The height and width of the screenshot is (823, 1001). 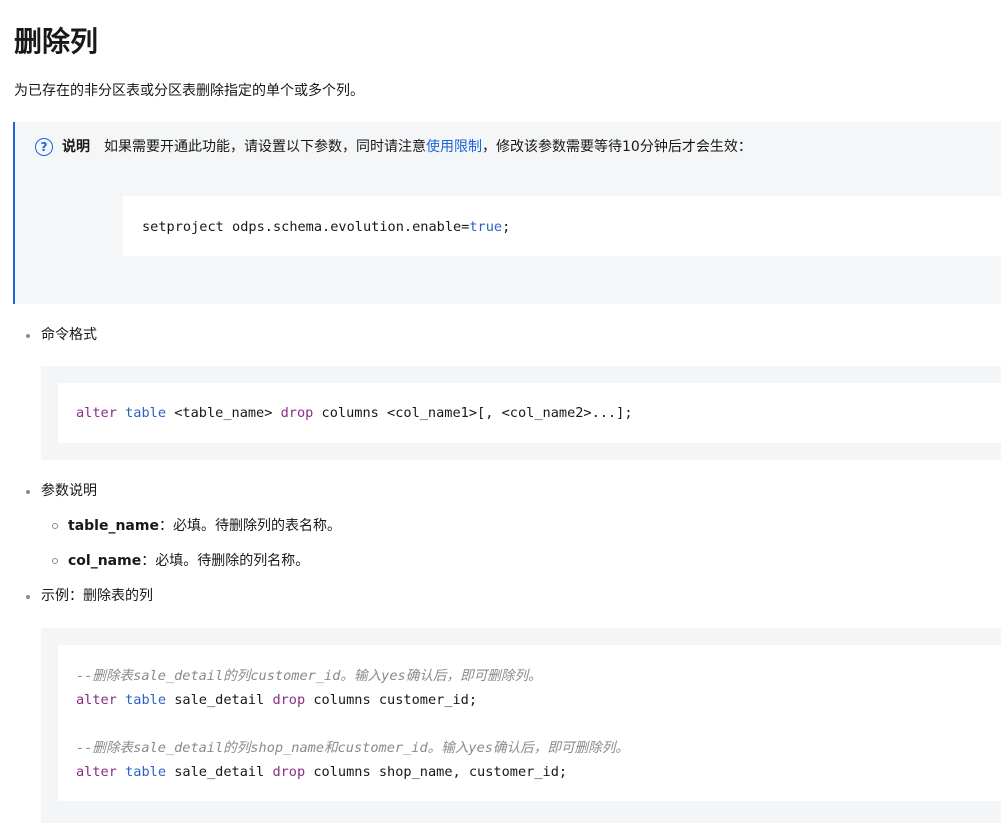 What do you see at coordinates (69, 491) in the screenshot?
I see `params-label: 参数说明` at bounding box center [69, 491].